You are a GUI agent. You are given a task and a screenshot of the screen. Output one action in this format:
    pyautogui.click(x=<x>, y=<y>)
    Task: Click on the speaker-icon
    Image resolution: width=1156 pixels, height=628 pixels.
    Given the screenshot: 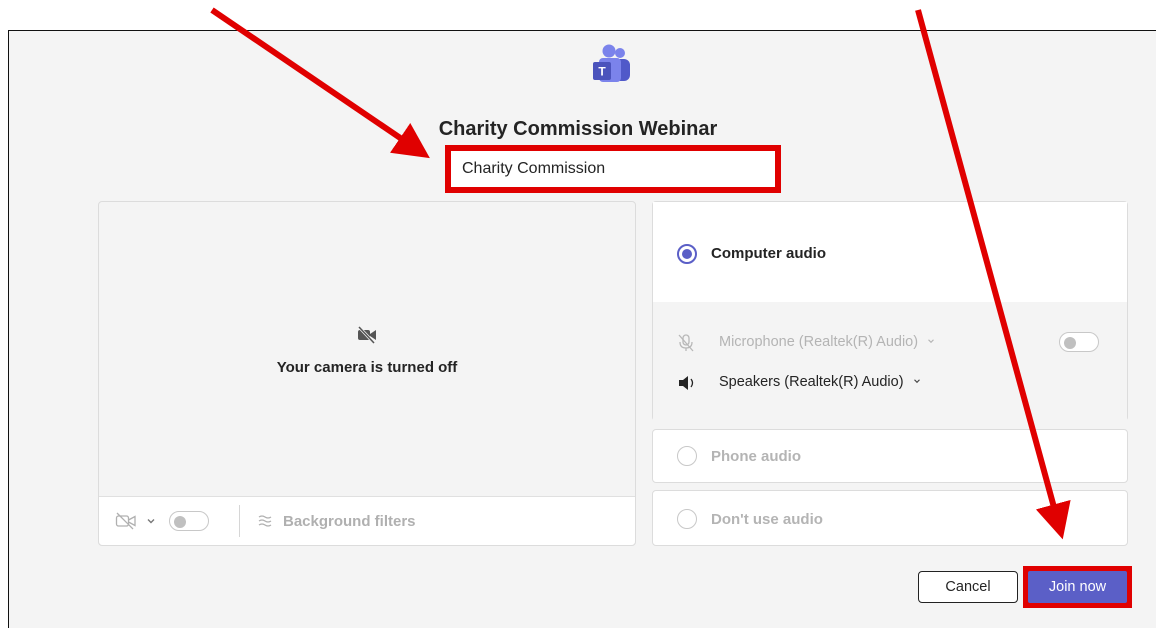 What is the action you would take?
    pyautogui.click(x=688, y=383)
    